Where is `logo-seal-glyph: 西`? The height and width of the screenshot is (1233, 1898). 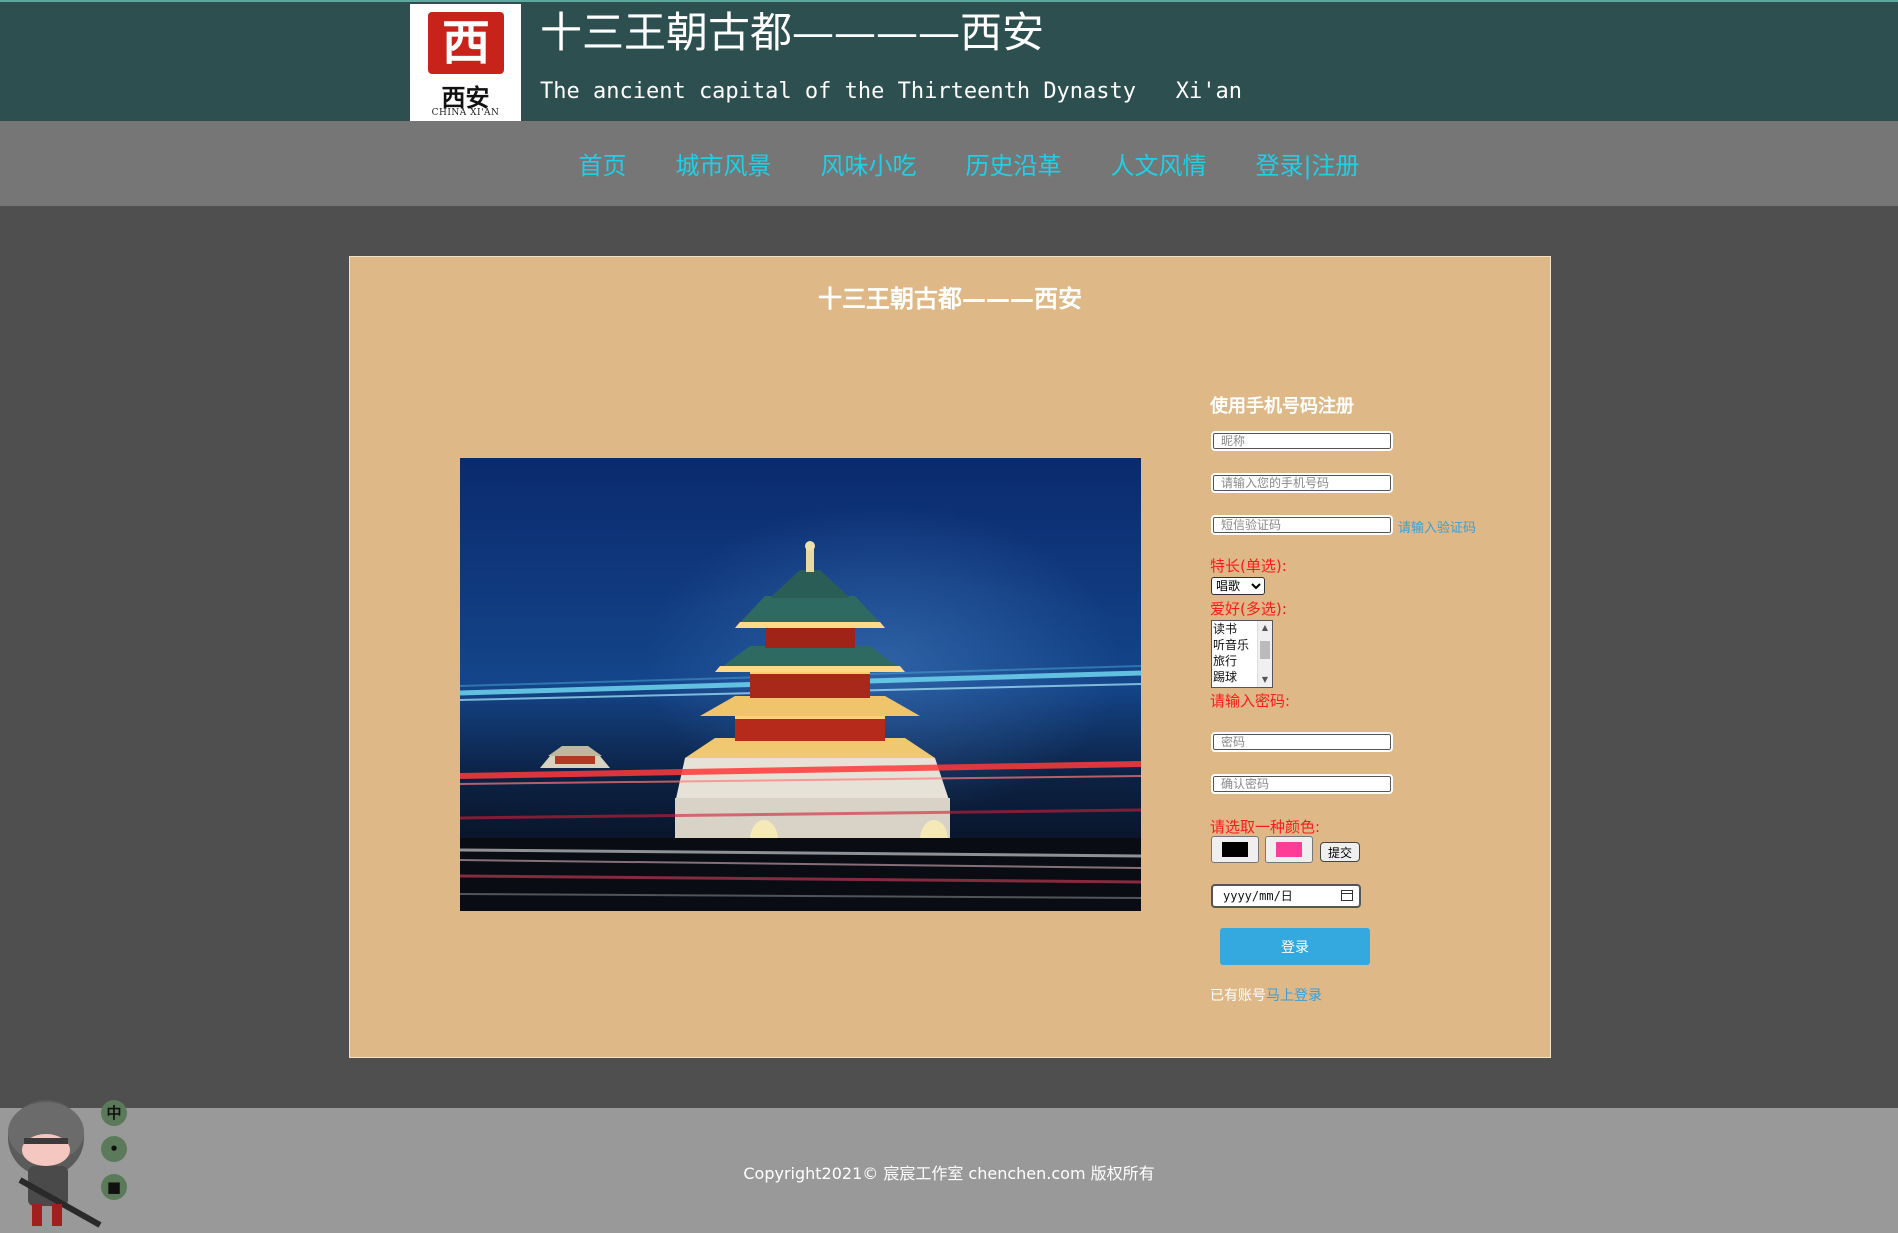
logo-seal-glyph: 西 is located at coordinates (465, 43).